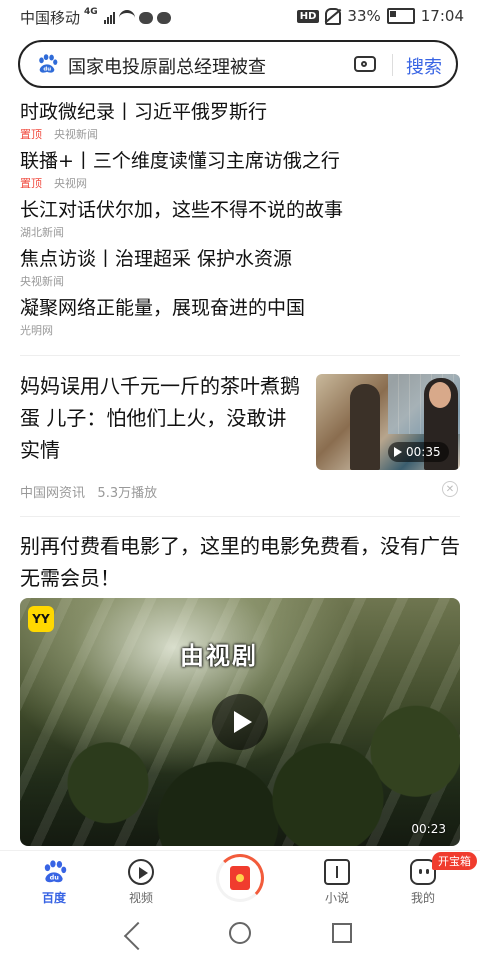 The width and height of the screenshot is (480, 960). Describe the element at coordinates (336, 898) in the screenshot. I see `tab-label: 小说` at that location.